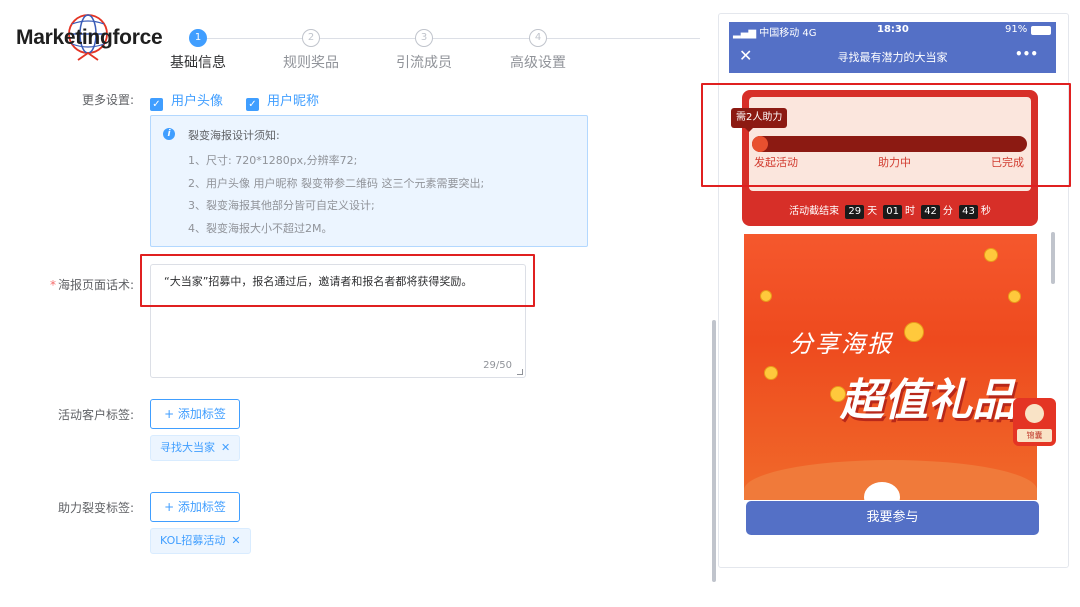 Image resolution: width=1080 pixels, height=607 pixels. Describe the element at coordinates (198, 63) in the screenshot. I see `step-label: 基础信息` at that location.